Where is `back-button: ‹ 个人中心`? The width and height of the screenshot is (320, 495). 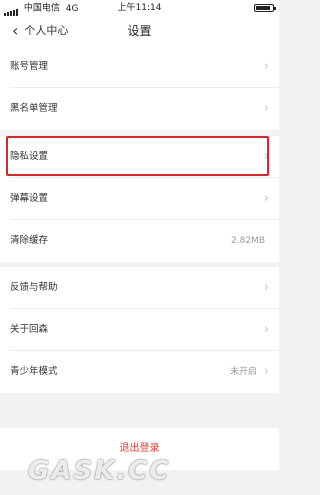
back-button: ‹ 个人中心 is located at coordinates (40, 31).